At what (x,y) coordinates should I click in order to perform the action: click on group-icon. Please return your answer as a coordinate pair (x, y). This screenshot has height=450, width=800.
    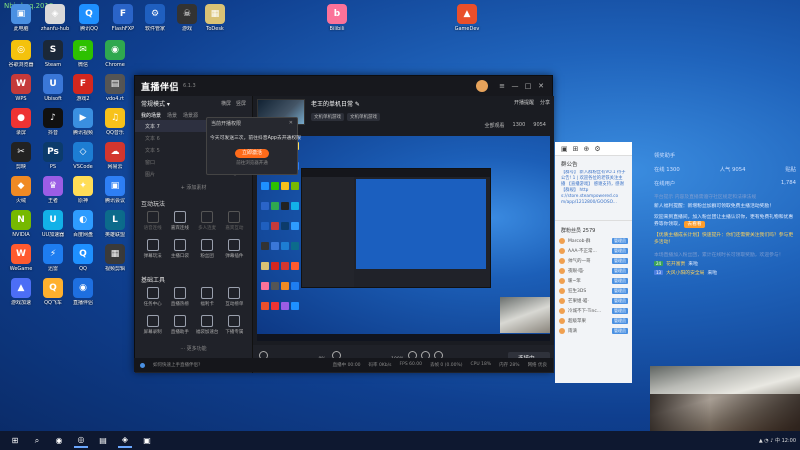
    Looking at the image, I should click on (207, 217).